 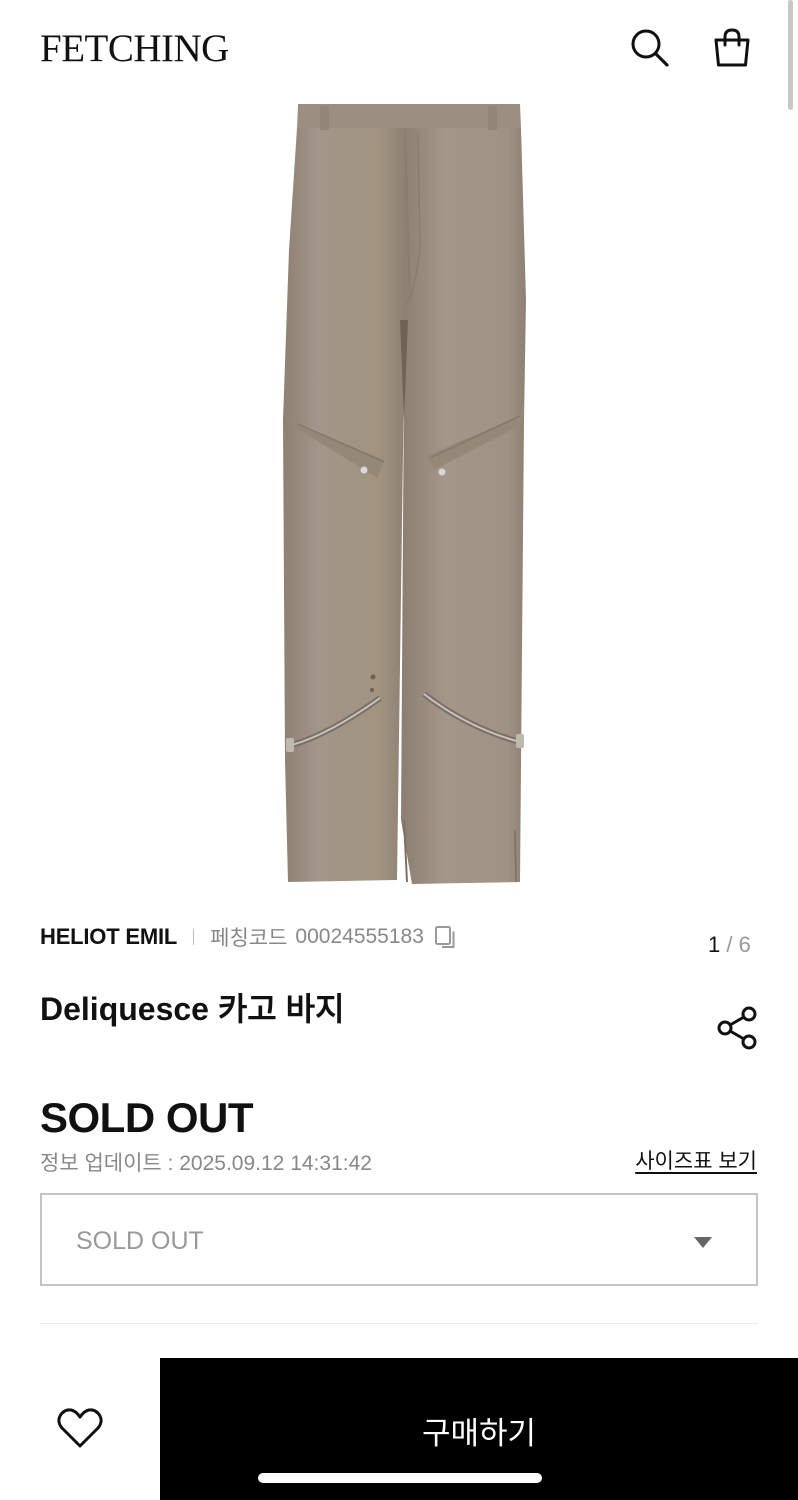 What do you see at coordinates (744, 944) in the screenshot?
I see `image-counter-total: 6` at bounding box center [744, 944].